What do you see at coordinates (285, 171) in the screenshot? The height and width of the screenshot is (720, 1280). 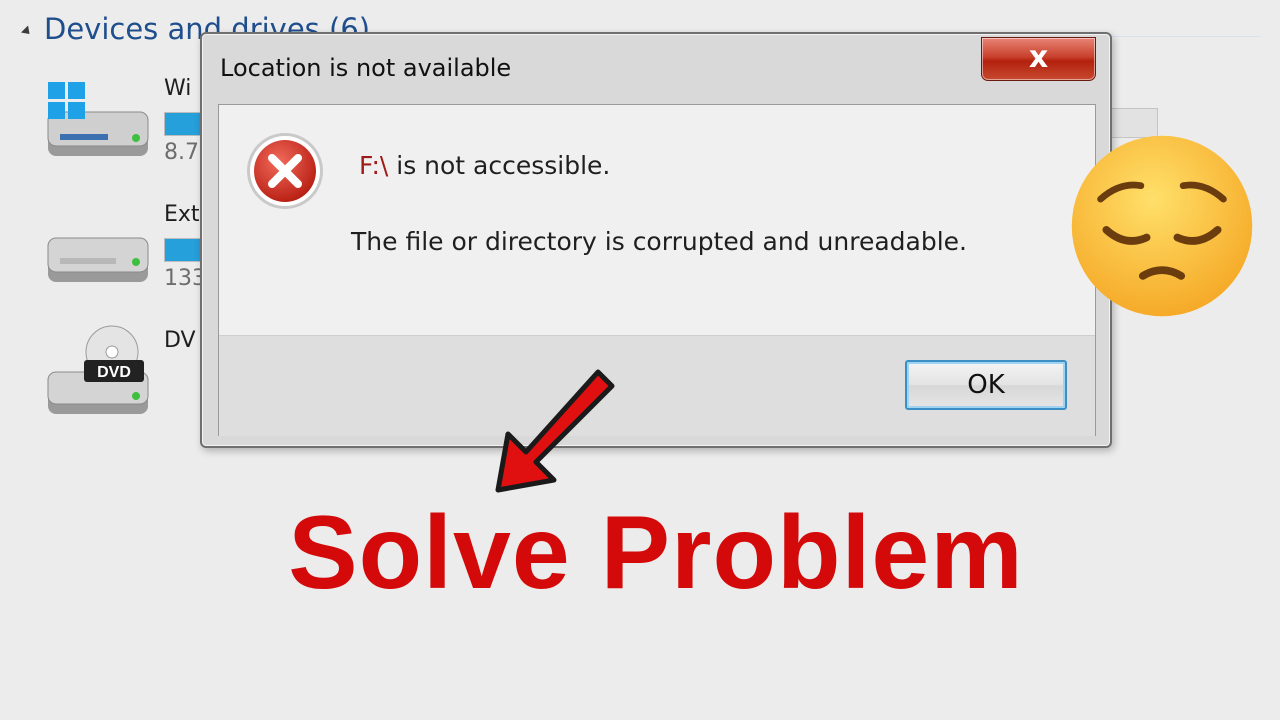 I see `error-icon` at bounding box center [285, 171].